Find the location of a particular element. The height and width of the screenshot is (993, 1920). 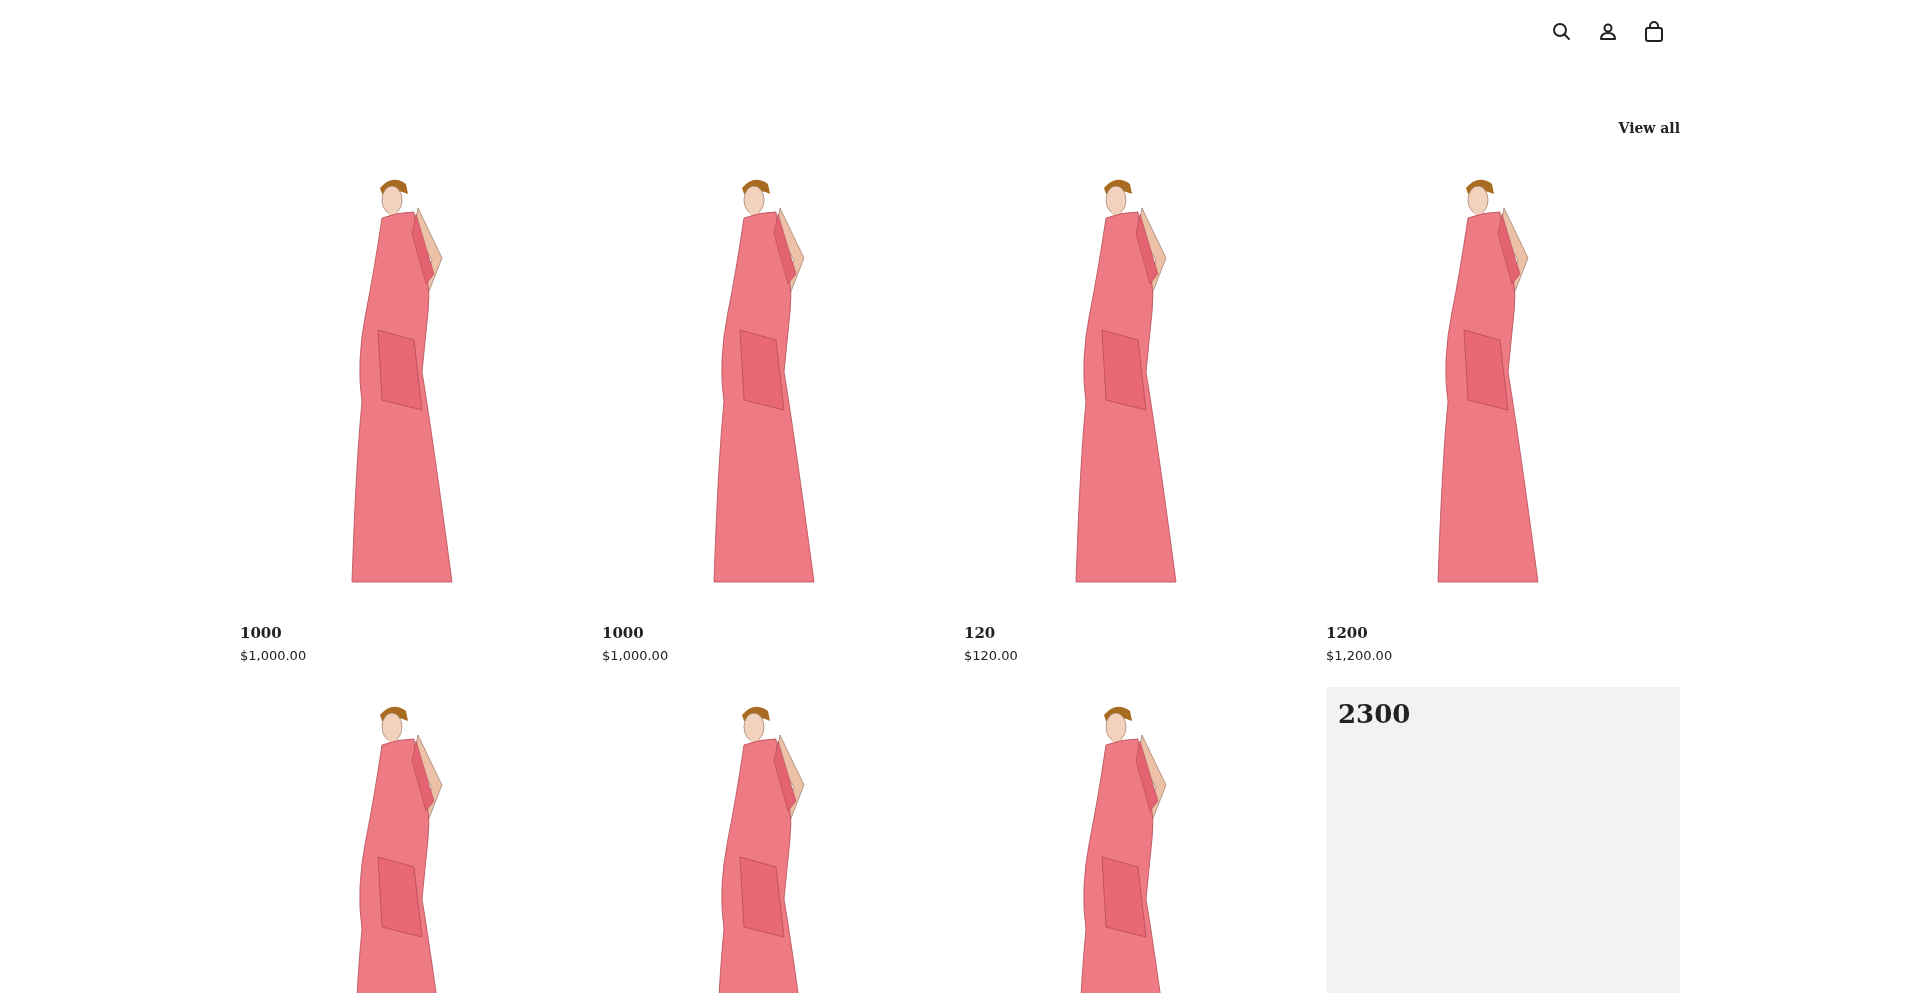

product-price: $1,200.00 is located at coordinates (1360, 655).